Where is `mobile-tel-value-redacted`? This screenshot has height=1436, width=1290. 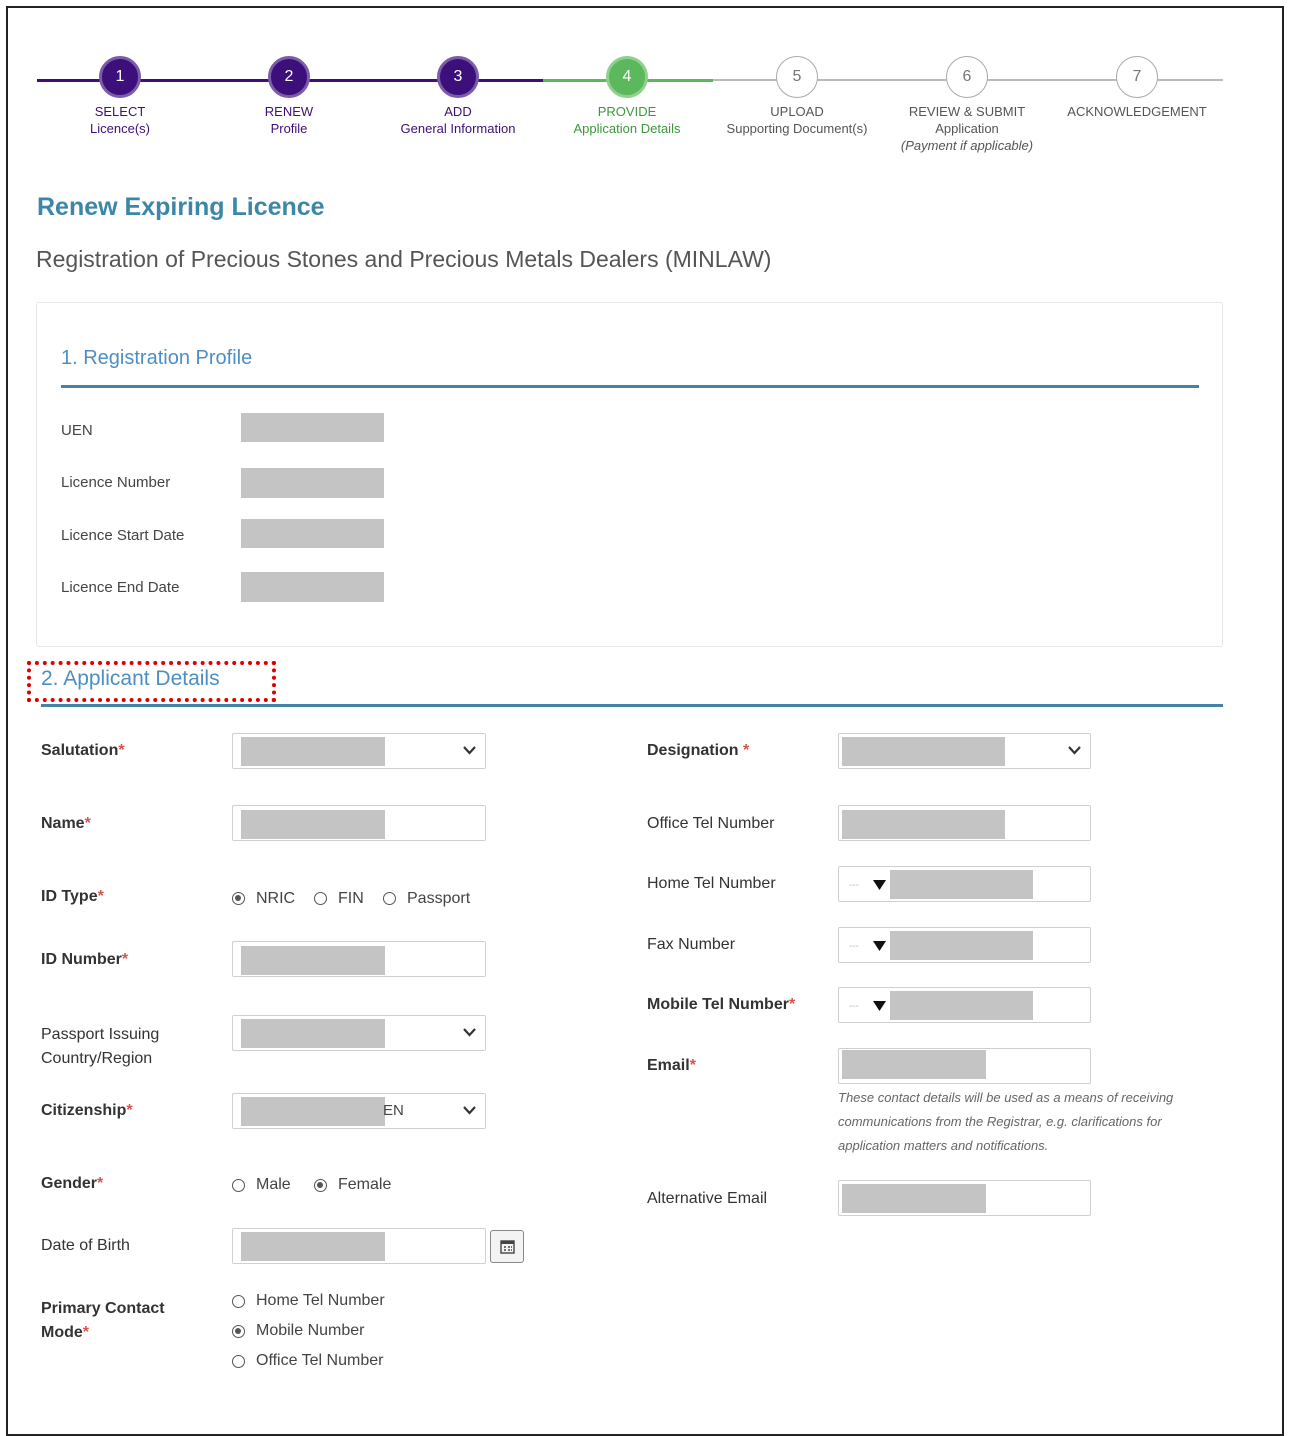 mobile-tel-value-redacted is located at coordinates (961, 1005).